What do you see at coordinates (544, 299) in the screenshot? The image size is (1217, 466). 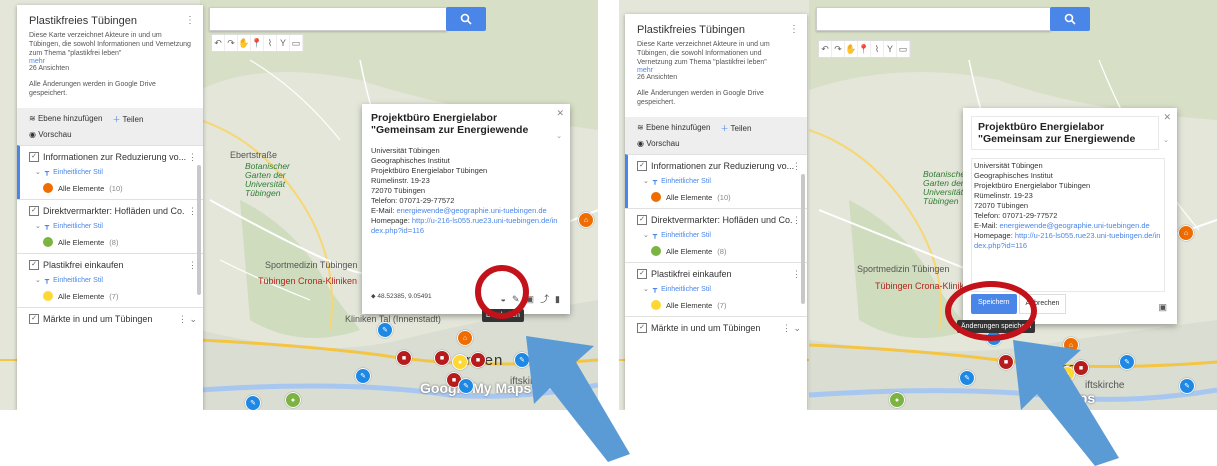 I see `directions-icon: ⤴` at bounding box center [544, 299].